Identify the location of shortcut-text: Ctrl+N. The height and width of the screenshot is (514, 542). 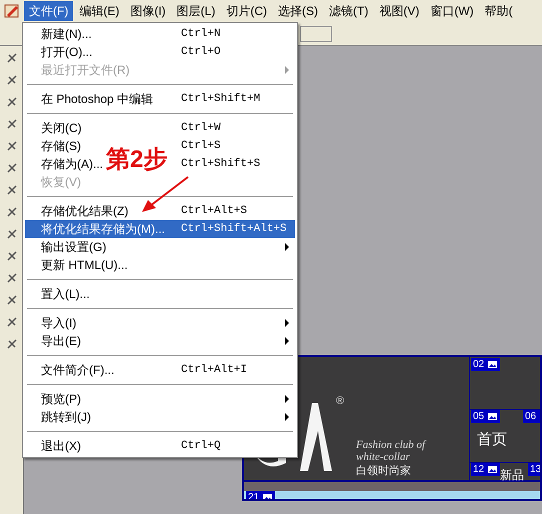
(201, 34).